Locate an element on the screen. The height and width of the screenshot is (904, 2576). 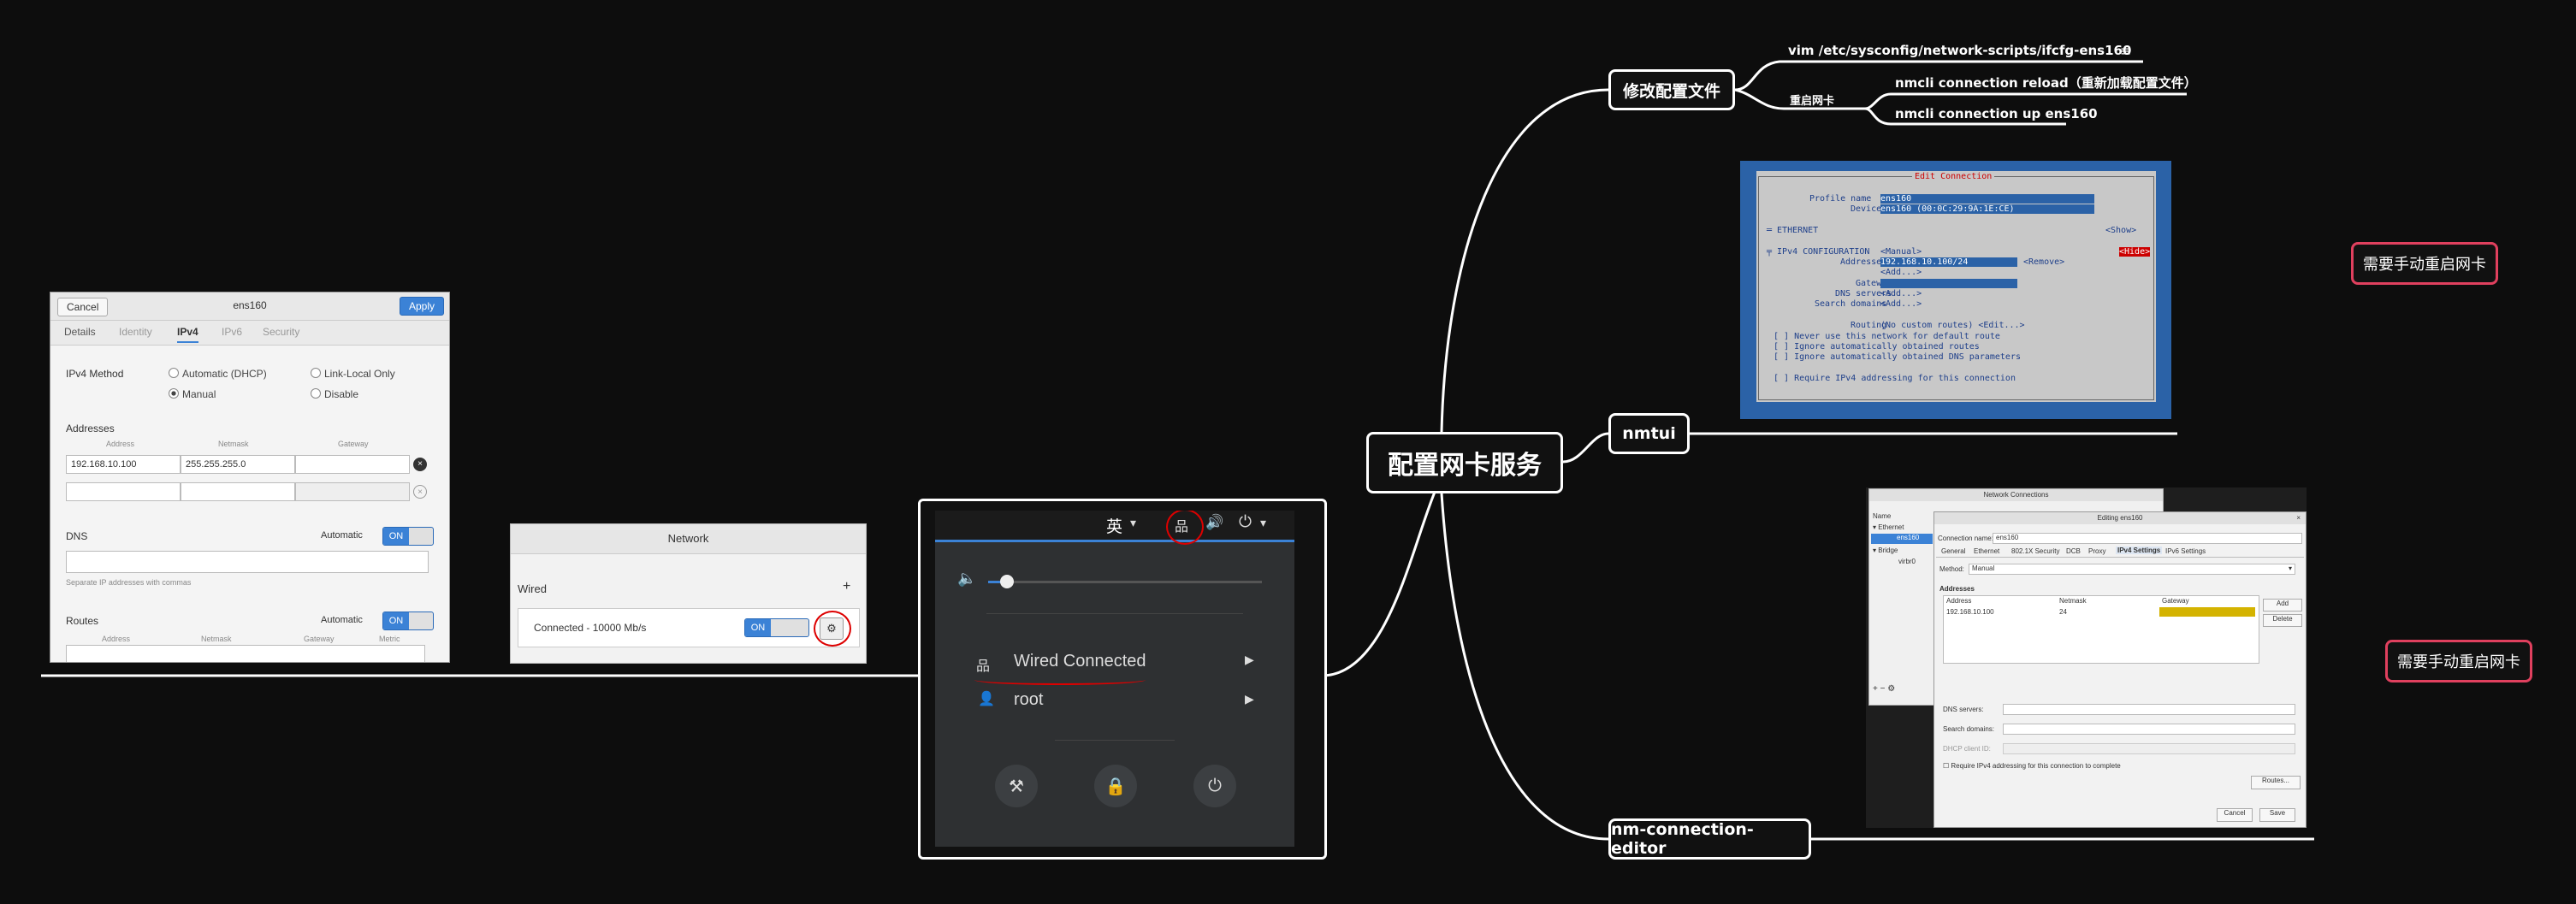
address-field: 192.168.10.100 is located at coordinates (123, 464).